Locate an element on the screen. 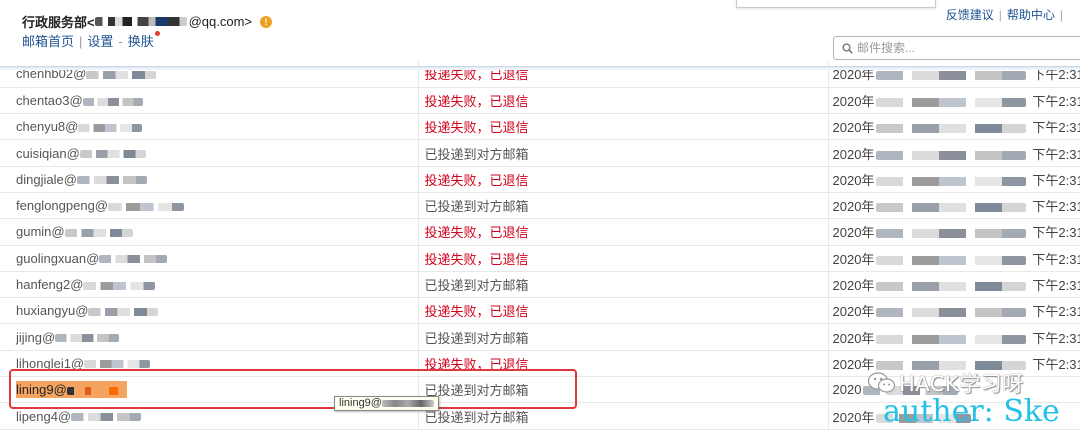  recipient-address: lipeng4@ is located at coordinates (43, 416).